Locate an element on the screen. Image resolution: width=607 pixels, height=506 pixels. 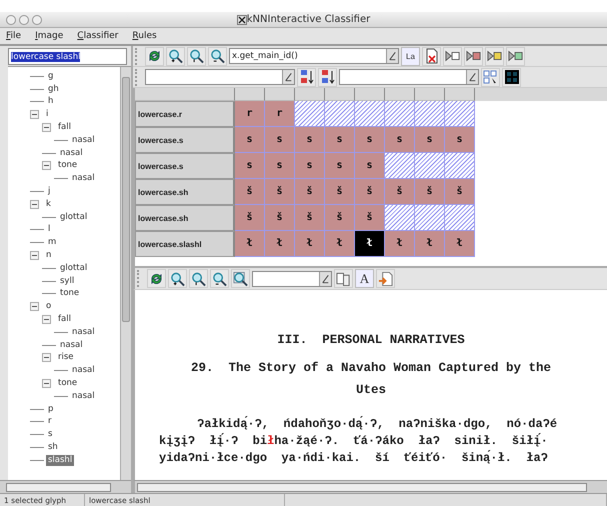
menu-item: Rules is located at coordinates (144, 36).